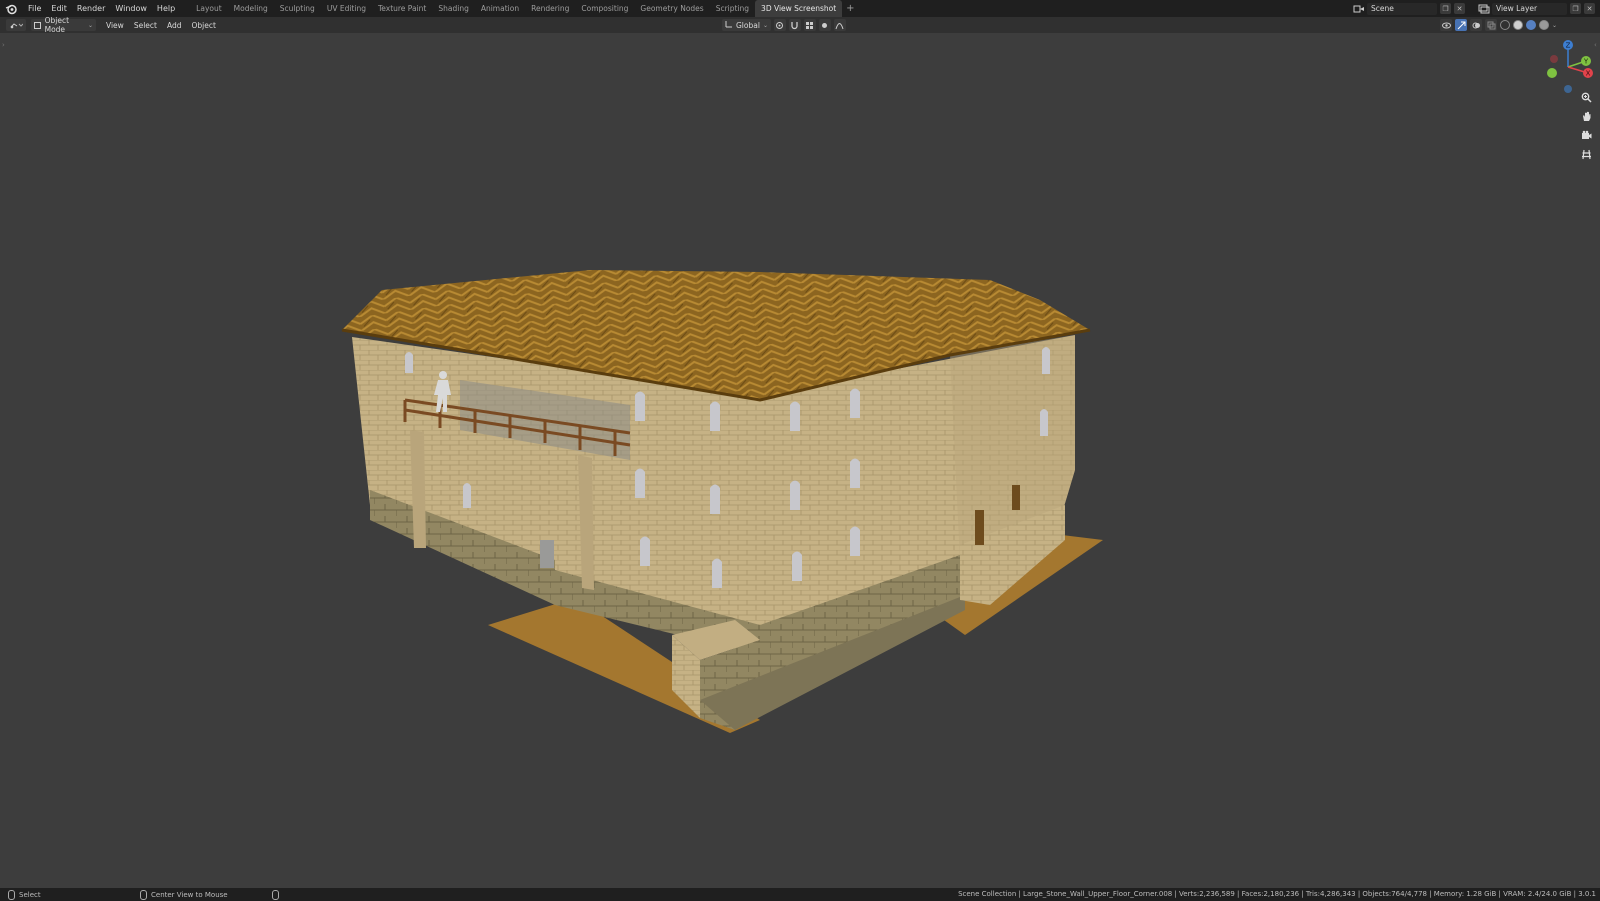  What do you see at coordinates (453, 8) in the screenshot?
I see `tab-shading: Shading` at bounding box center [453, 8].